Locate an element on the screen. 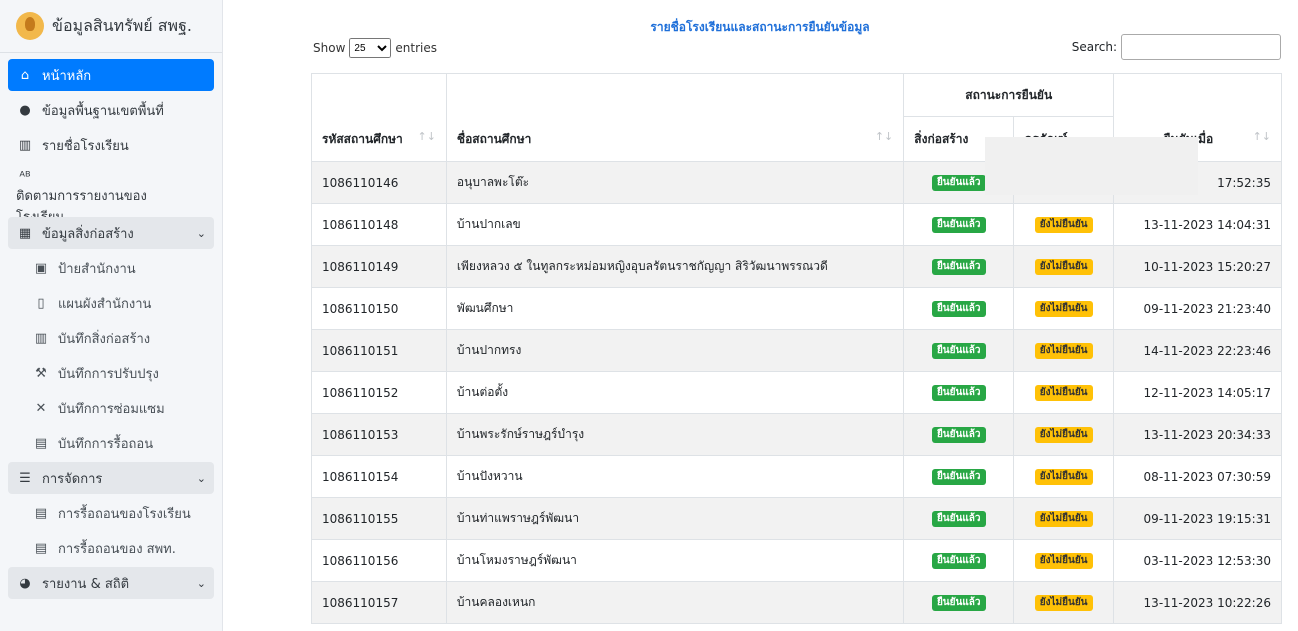 The width and height of the screenshot is (1298, 631). pie-chart-icon: ◕ is located at coordinates (25, 583).